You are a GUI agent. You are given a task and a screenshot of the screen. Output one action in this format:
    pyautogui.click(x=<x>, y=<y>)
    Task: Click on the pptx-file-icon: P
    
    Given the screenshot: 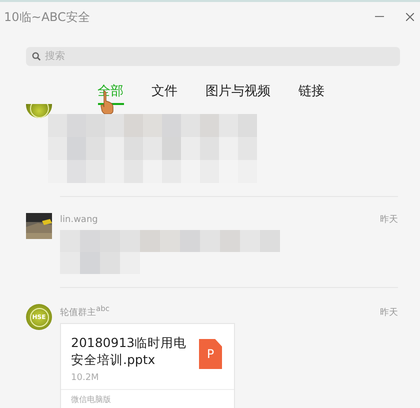 What is the action you would take?
    pyautogui.click(x=210, y=354)
    